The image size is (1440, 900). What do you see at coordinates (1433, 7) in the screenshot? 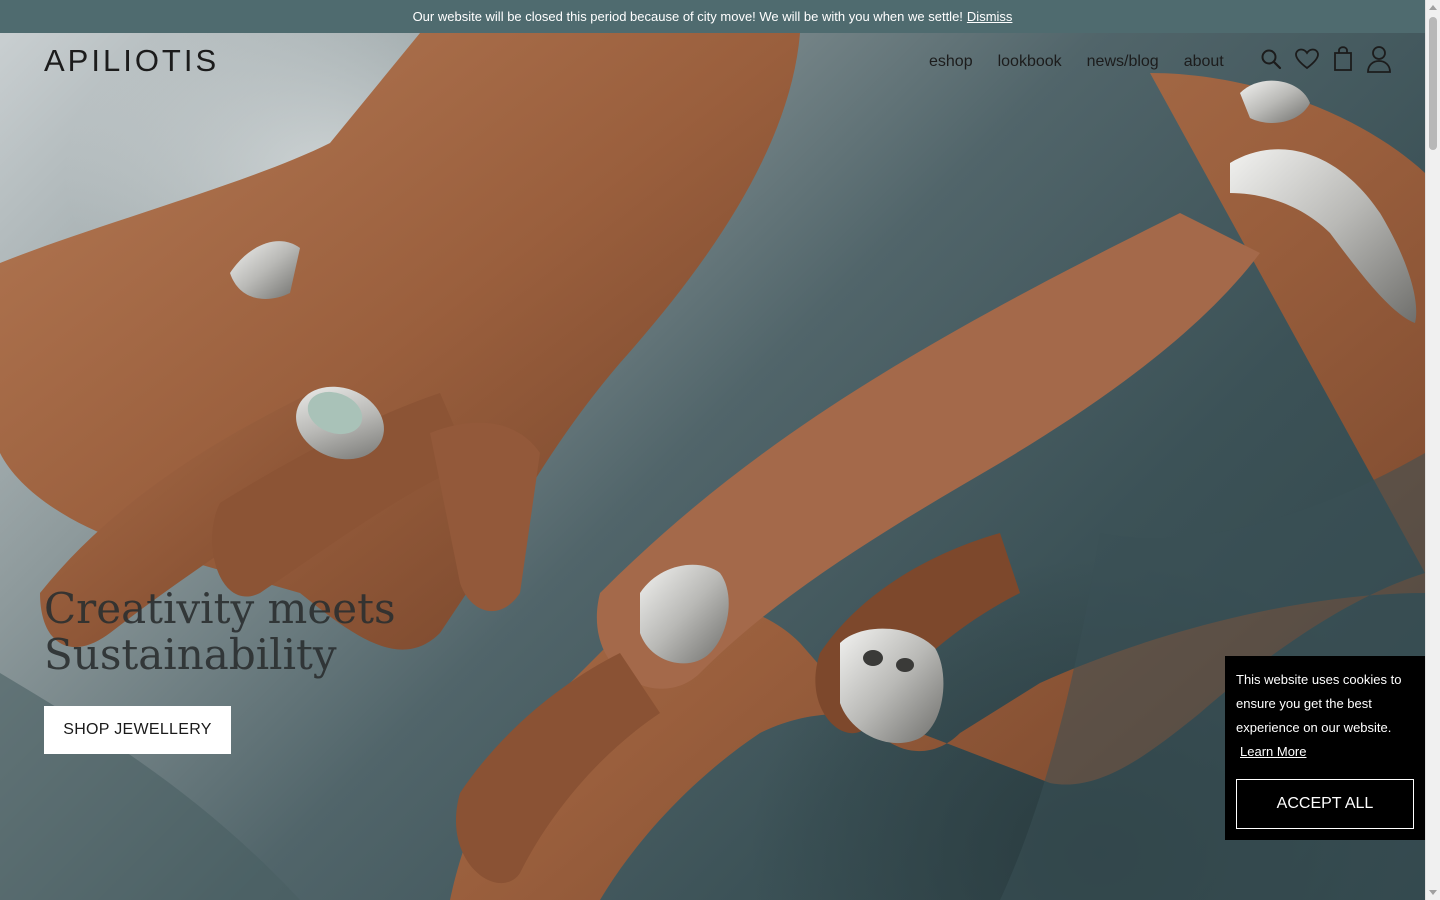
I see `scroll-up-arrow-icon` at bounding box center [1433, 7].